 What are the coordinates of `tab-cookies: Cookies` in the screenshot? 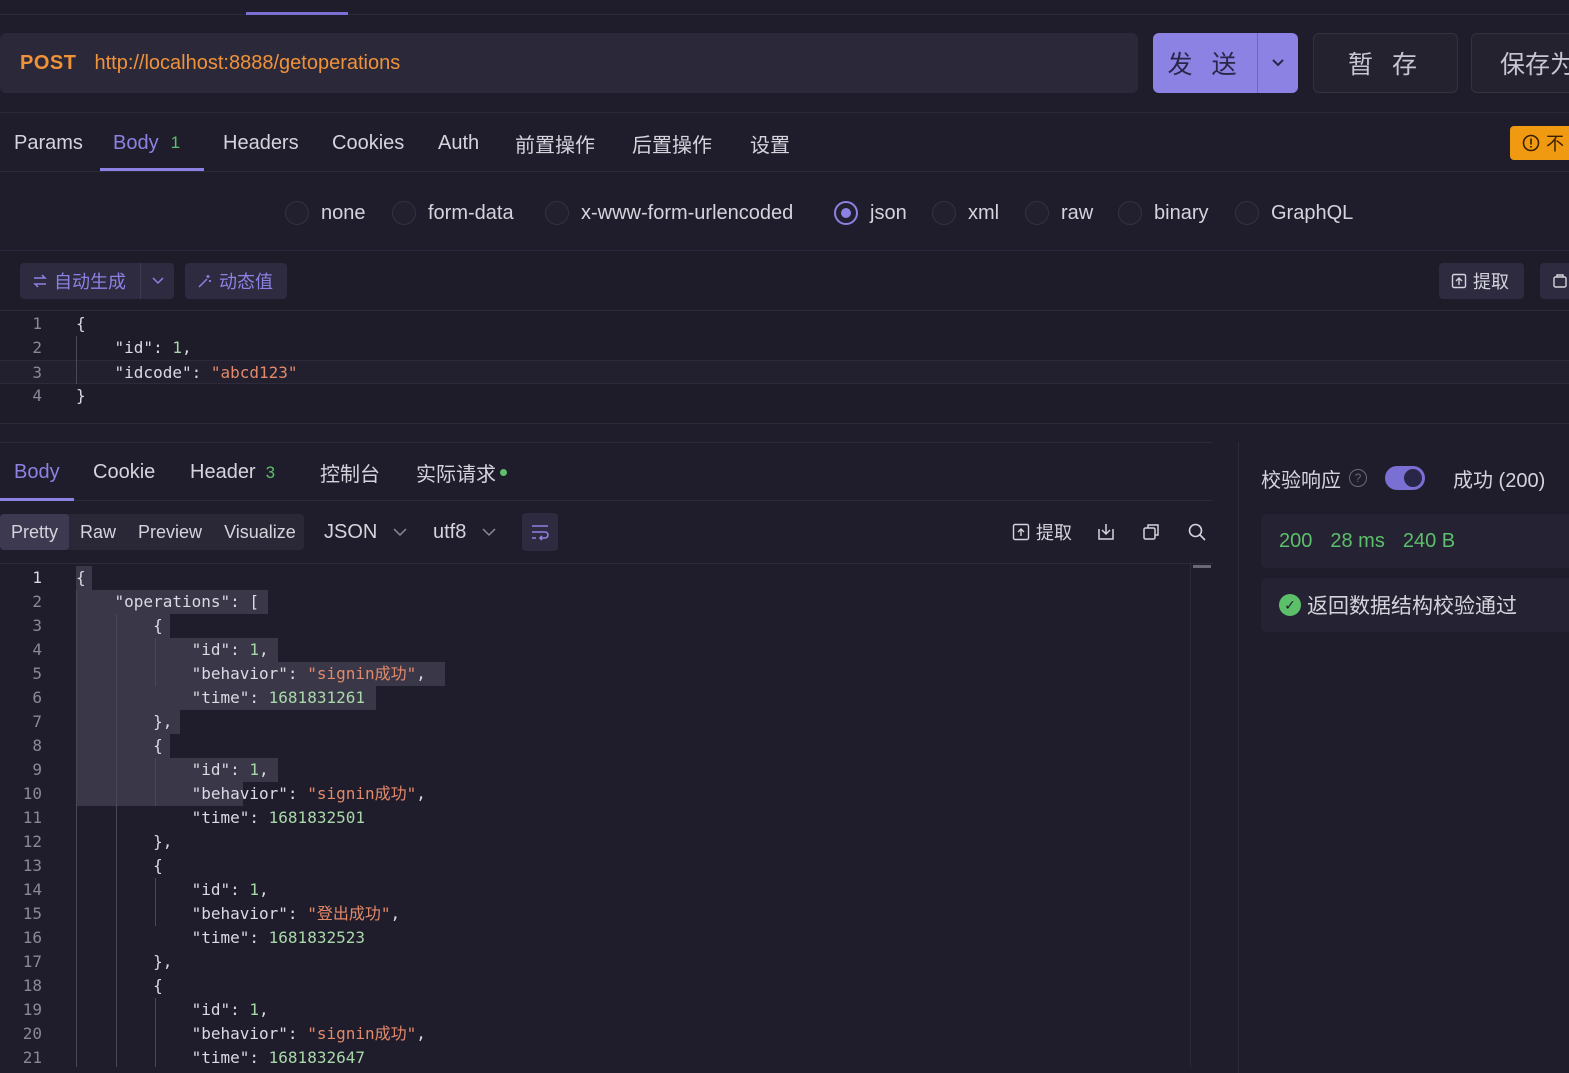 It's located at (368, 143).